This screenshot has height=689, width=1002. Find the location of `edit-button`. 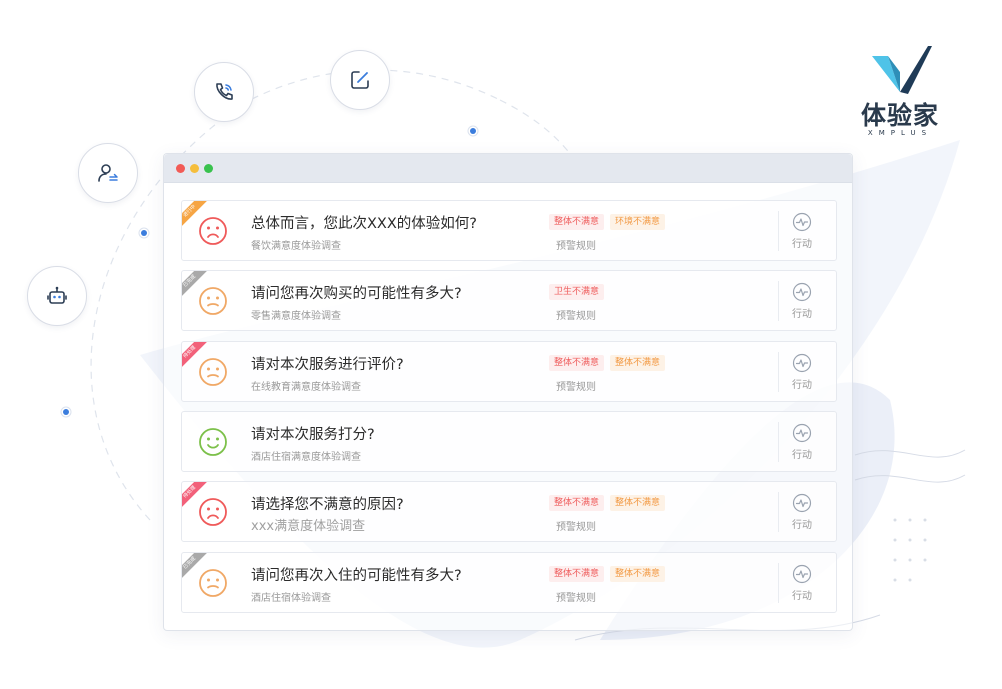

edit-button is located at coordinates (360, 80).